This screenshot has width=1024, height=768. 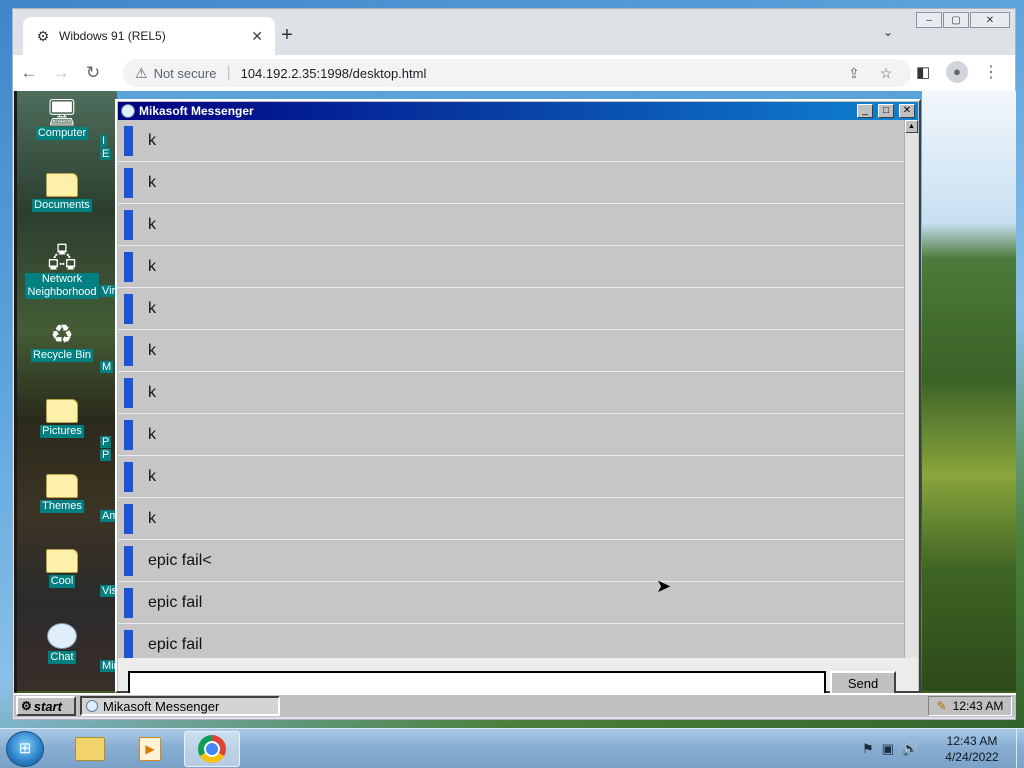 What do you see at coordinates (942, 706) in the screenshot?
I see `tray-pencil-icon: ✎` at bounding box center [942, 706].